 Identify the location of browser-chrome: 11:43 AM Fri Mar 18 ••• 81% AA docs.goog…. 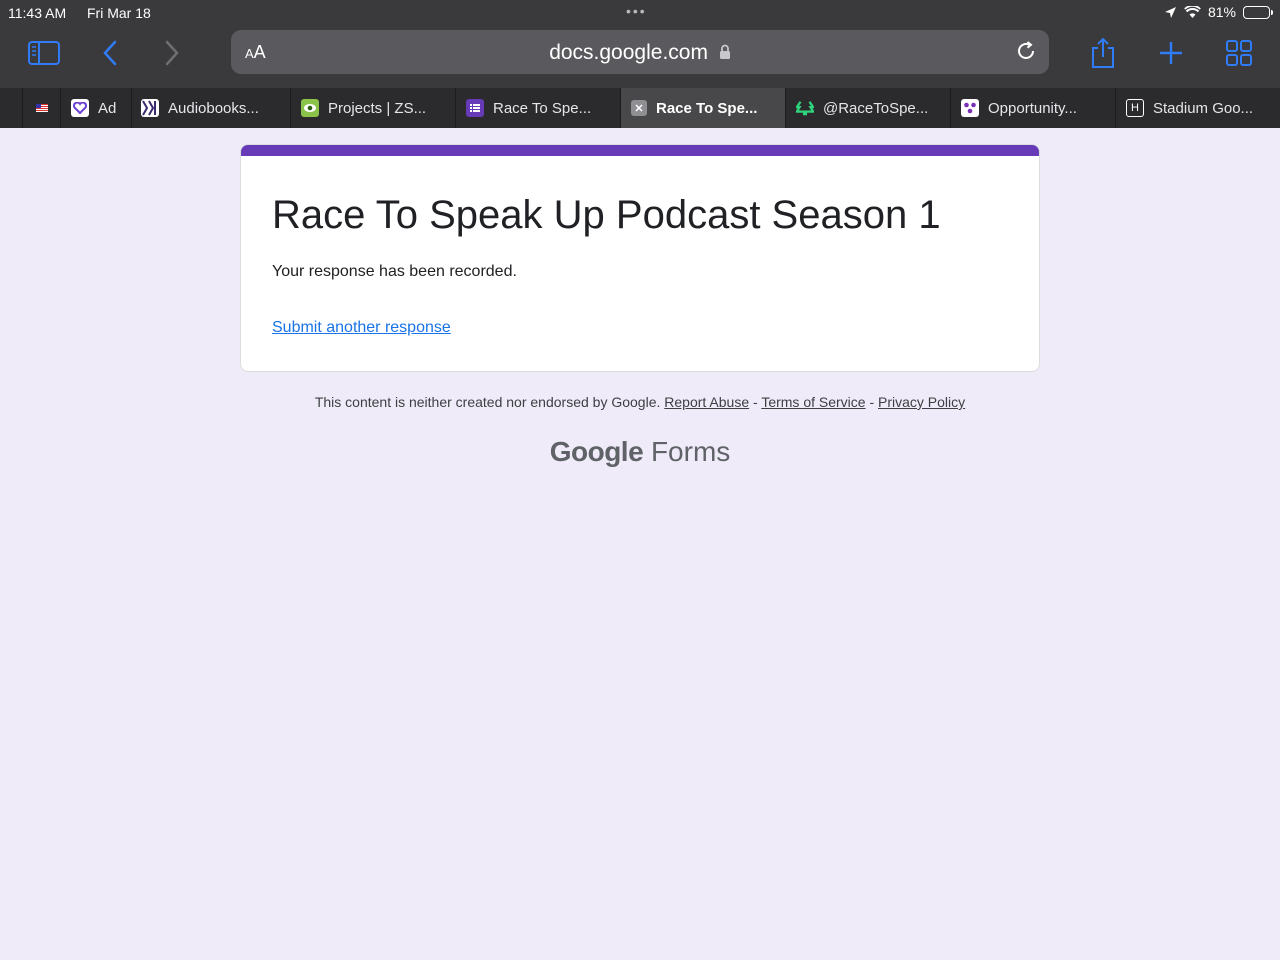
(640, 64).